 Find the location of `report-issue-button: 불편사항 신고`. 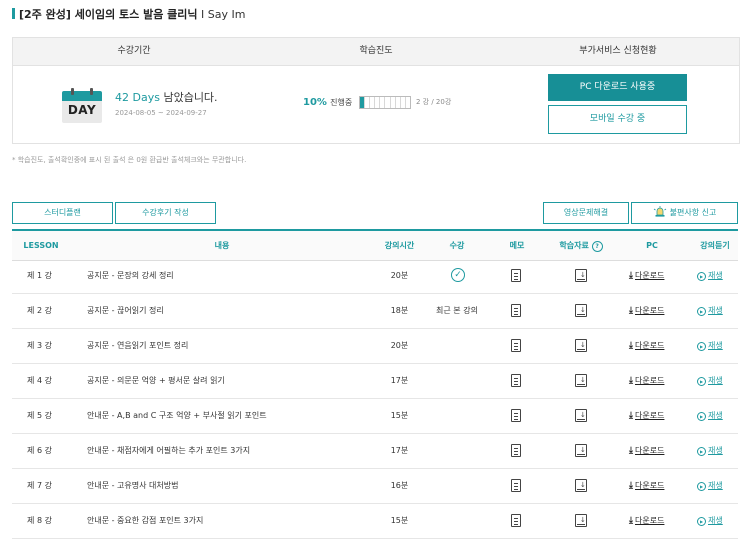

report-issue-button: 불편사항 신고 is located at coordinates (684, 213).